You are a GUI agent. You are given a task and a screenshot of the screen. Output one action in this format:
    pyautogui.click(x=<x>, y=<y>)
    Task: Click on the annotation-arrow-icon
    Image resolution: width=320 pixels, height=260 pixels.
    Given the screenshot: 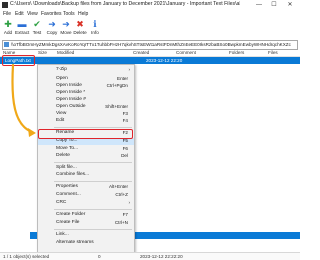 What is the action you would take?
    pyautogui.click(x=23, y=100)
    